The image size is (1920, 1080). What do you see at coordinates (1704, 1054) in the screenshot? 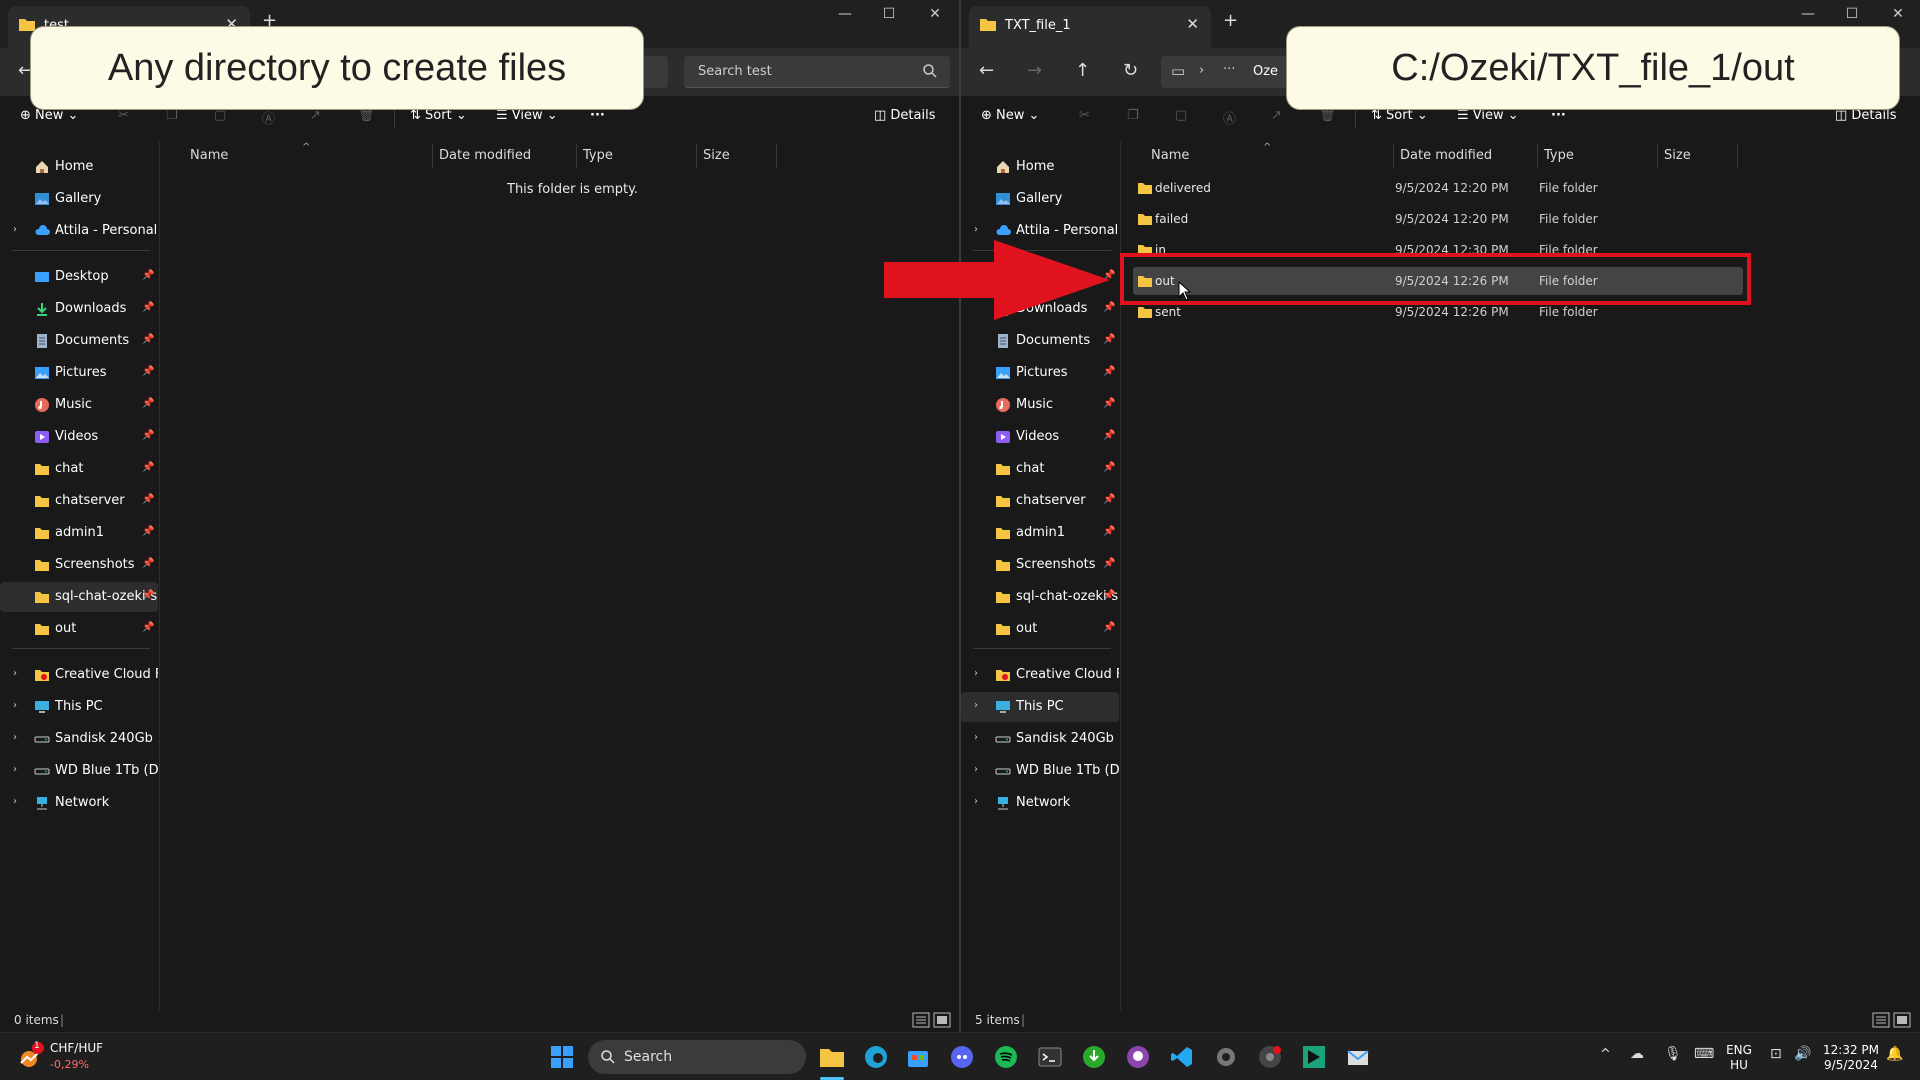
I see `keyboard-icon: ⌨` at bounding box center [1704, 1054].